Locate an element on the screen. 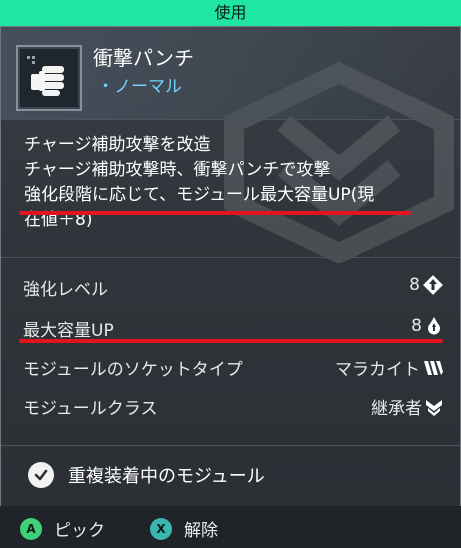 The height and width of the screenshot is (548, 461). stat-row-module-class: モジュールクラス 継承者 is located at coordinates (233, 407).